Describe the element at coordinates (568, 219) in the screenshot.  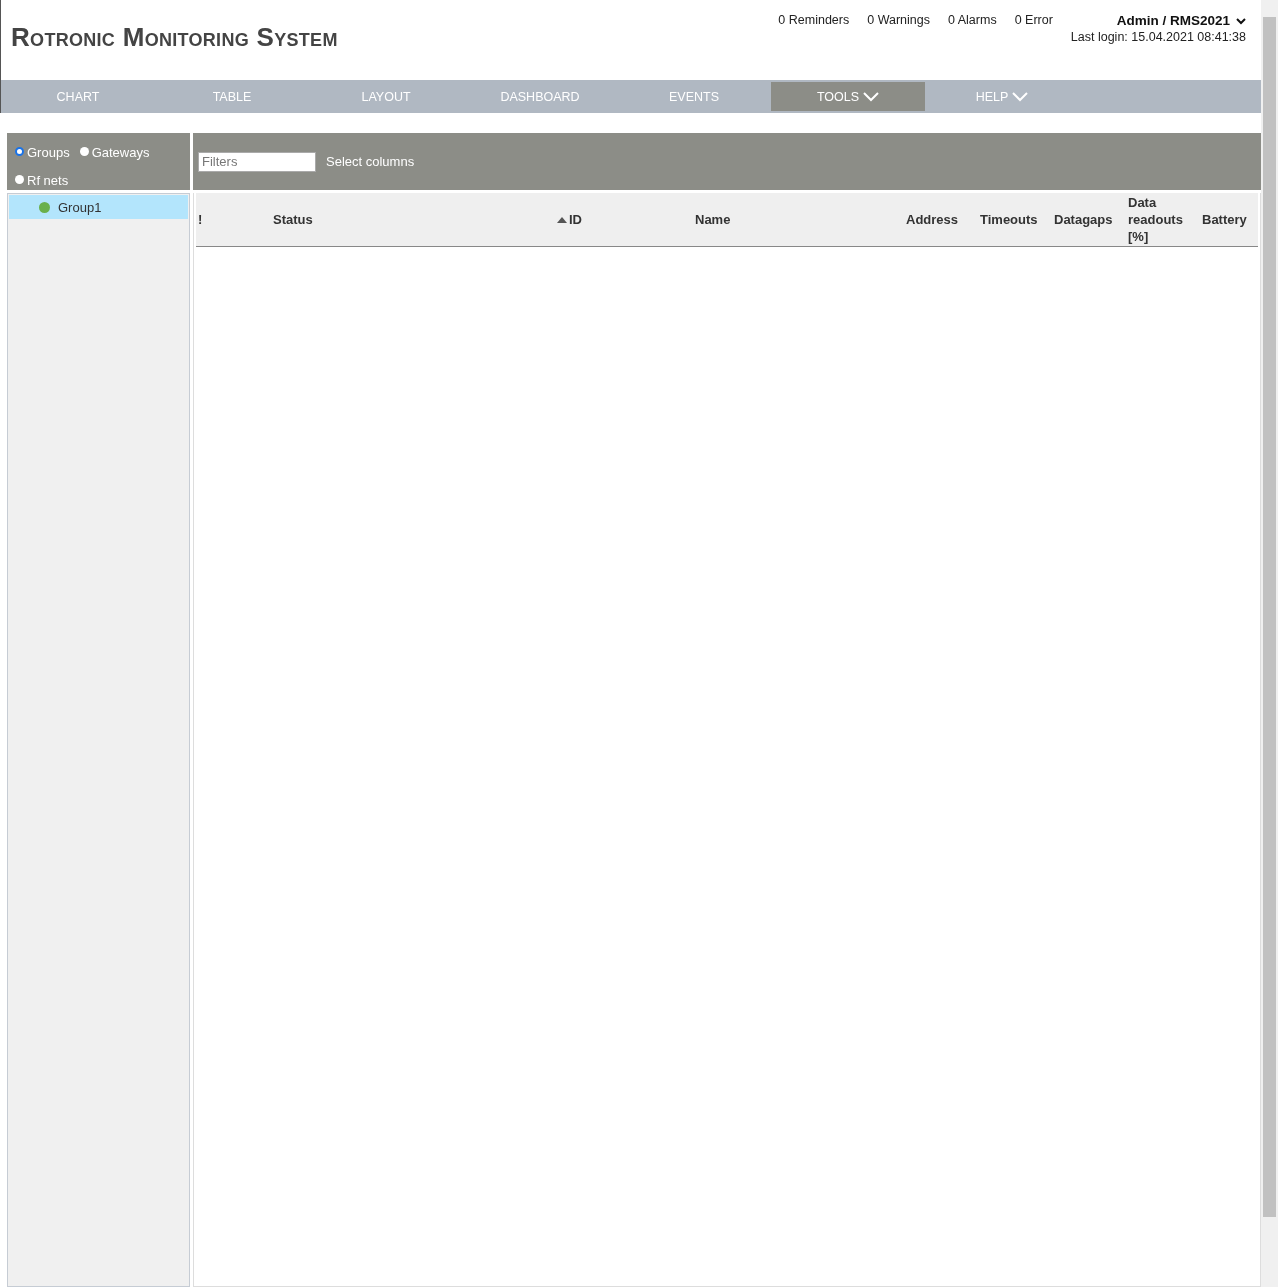
I see `column-header: ID` at that location.